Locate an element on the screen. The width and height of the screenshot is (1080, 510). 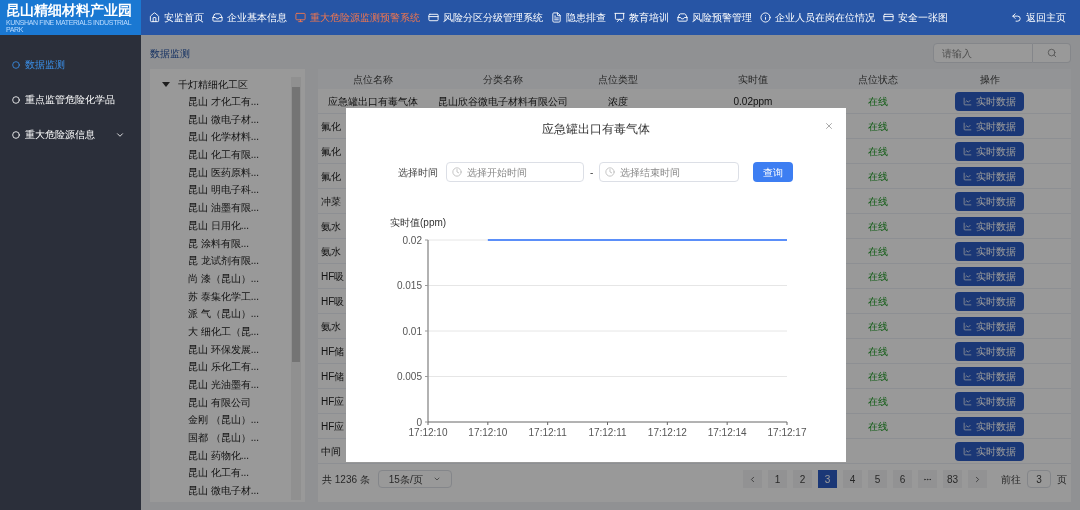
tree-node: 千灯精细化工区 is located at coordinates (226, 84).